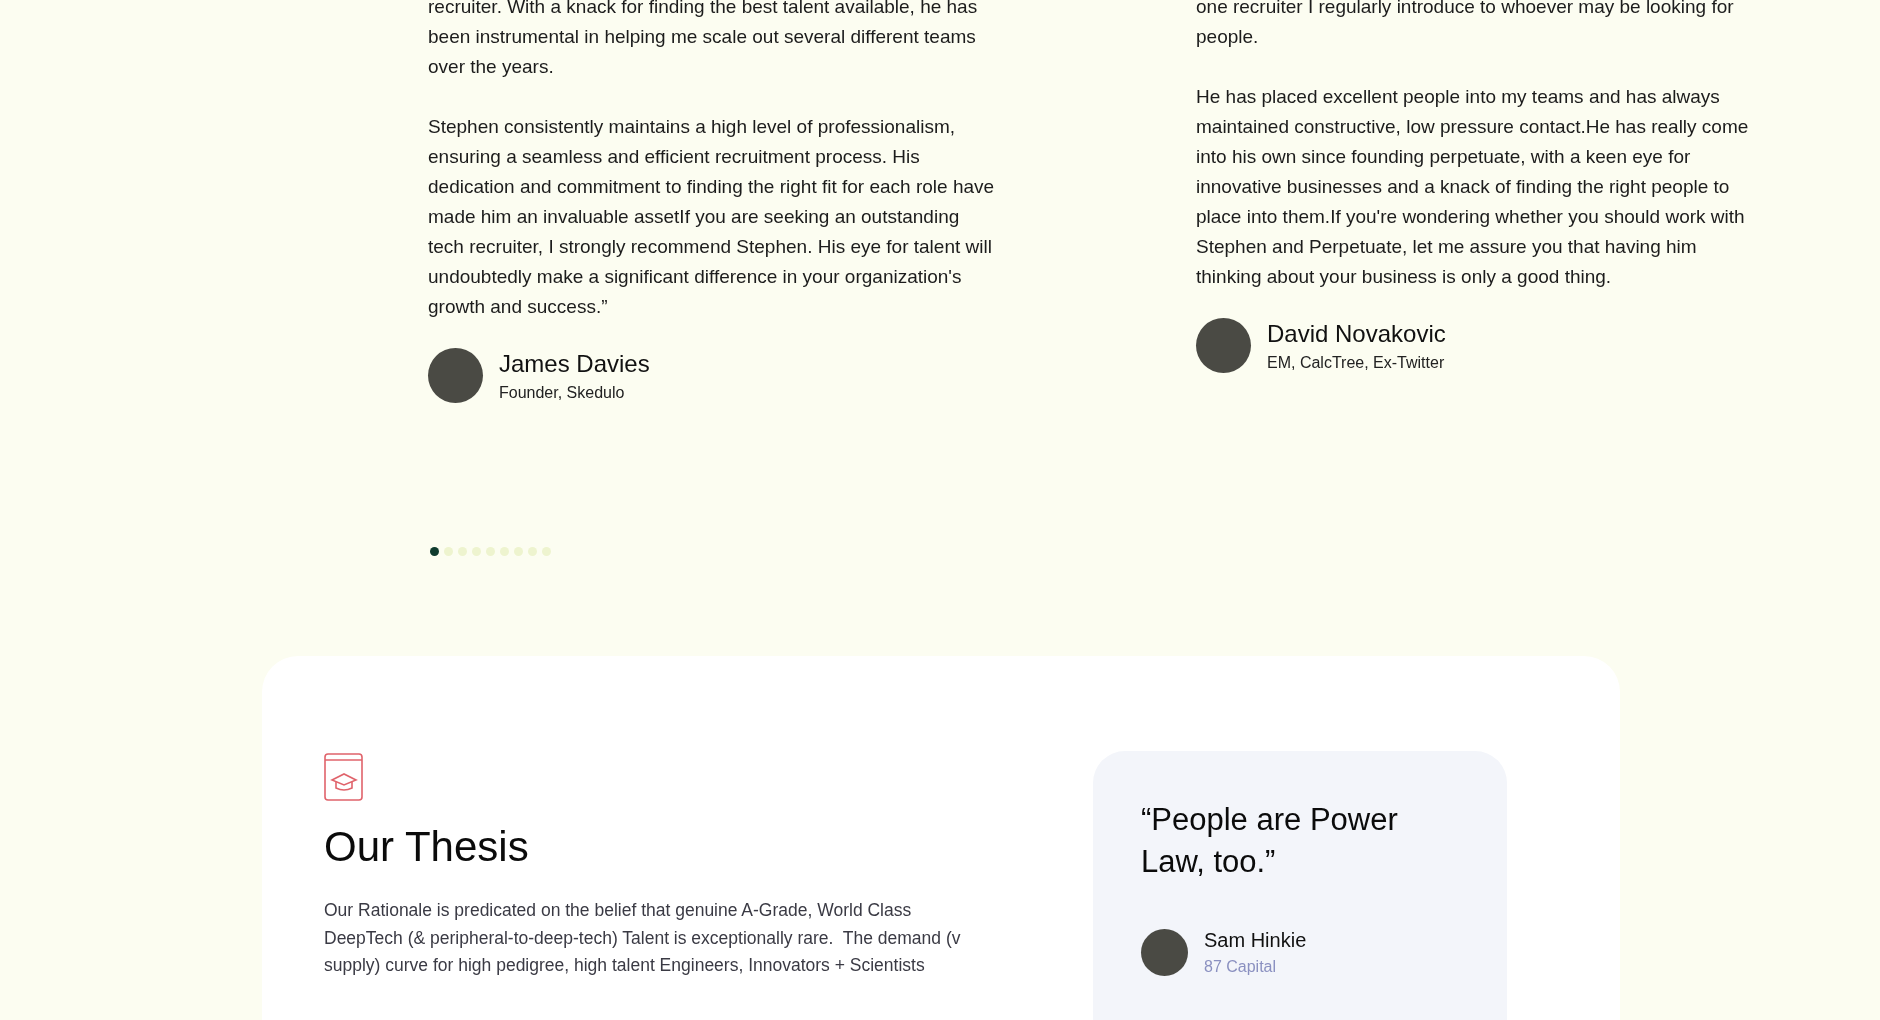  I want to click on section-title: Our Thesis, so click(427, 847).